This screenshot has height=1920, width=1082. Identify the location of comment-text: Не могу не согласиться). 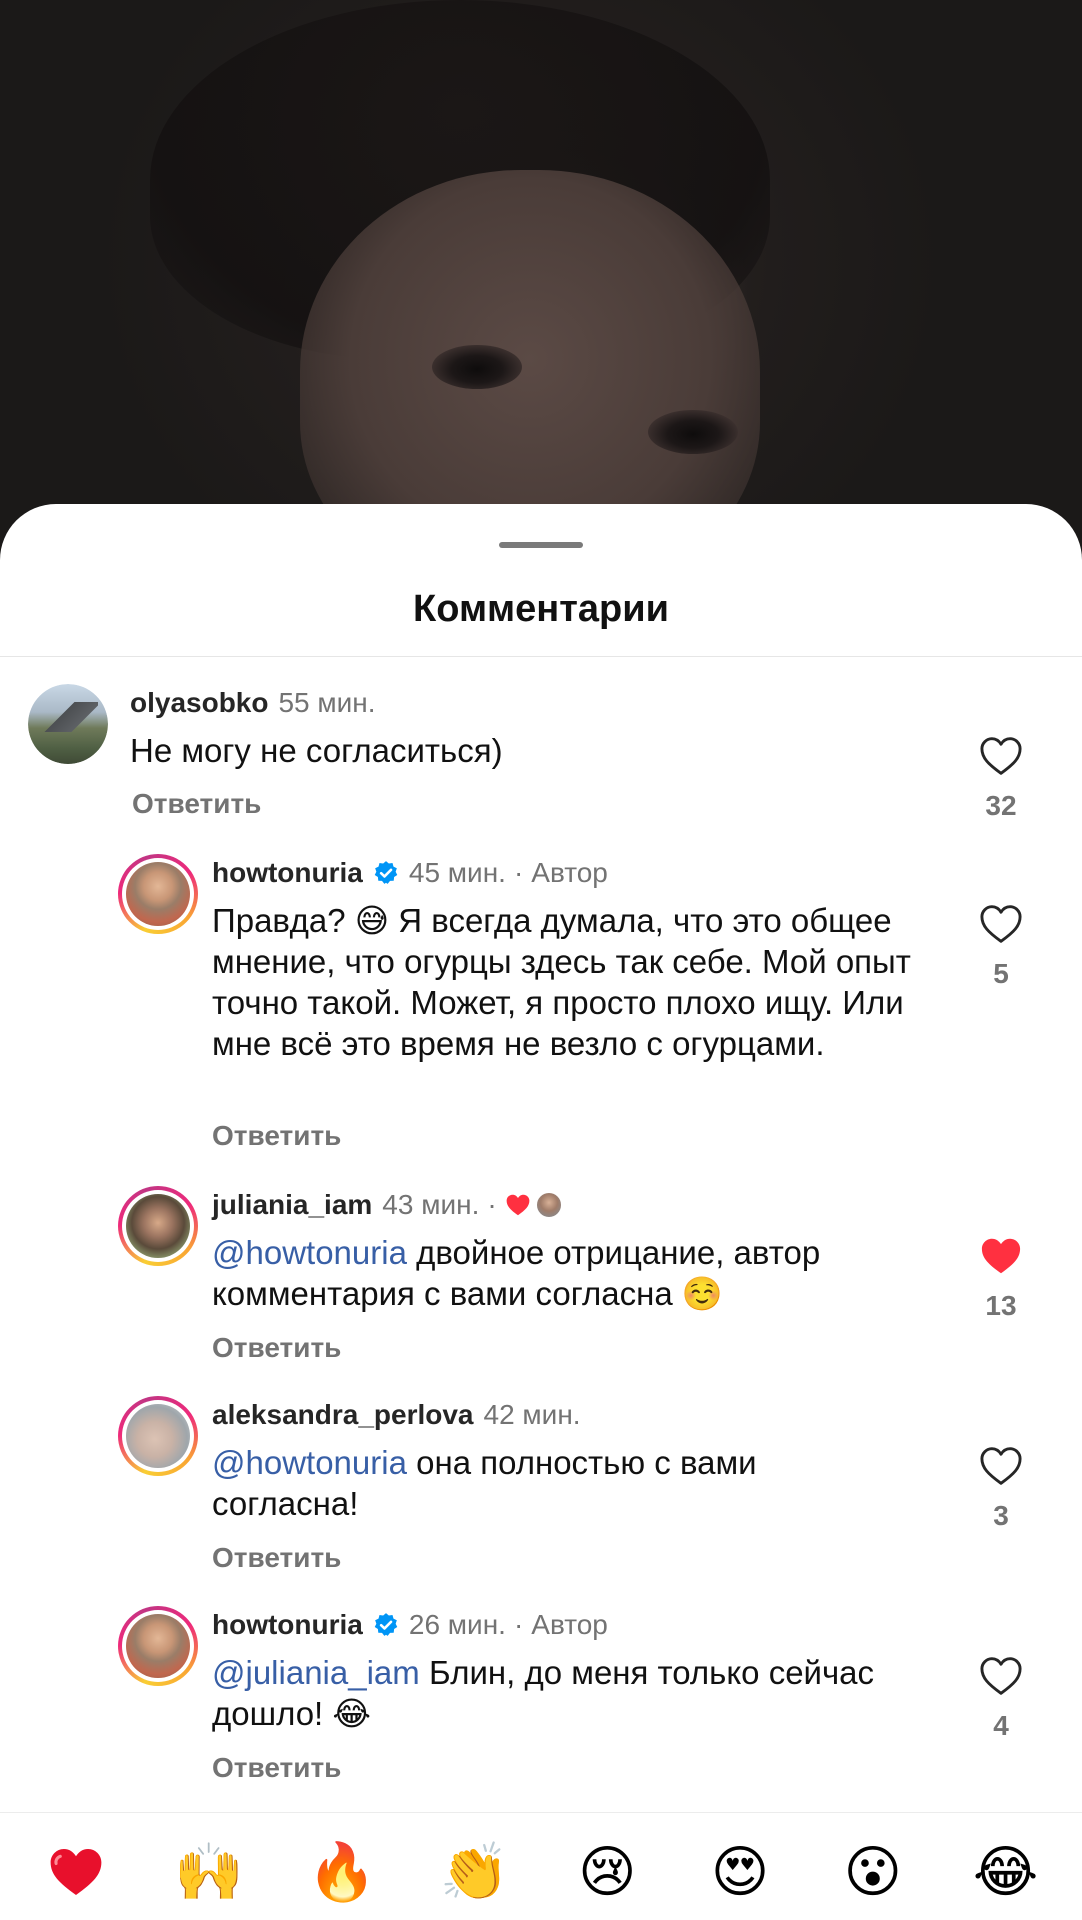
(515, 750).